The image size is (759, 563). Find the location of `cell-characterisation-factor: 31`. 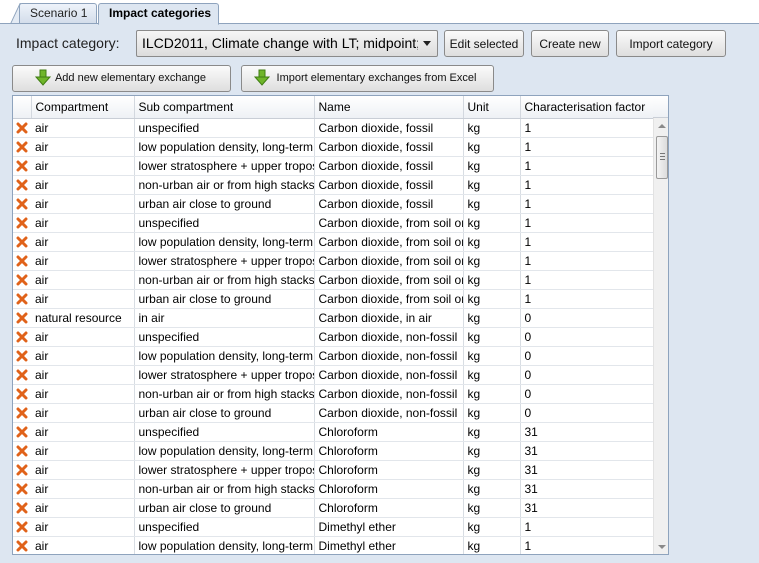

cell-characterisation-factor: 31 is located at coordinates (587, 489).